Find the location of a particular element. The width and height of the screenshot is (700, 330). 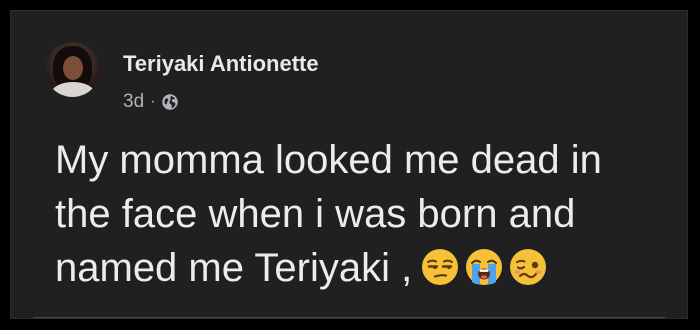

post-meta: 3d · is located at coordinates (151, 102).